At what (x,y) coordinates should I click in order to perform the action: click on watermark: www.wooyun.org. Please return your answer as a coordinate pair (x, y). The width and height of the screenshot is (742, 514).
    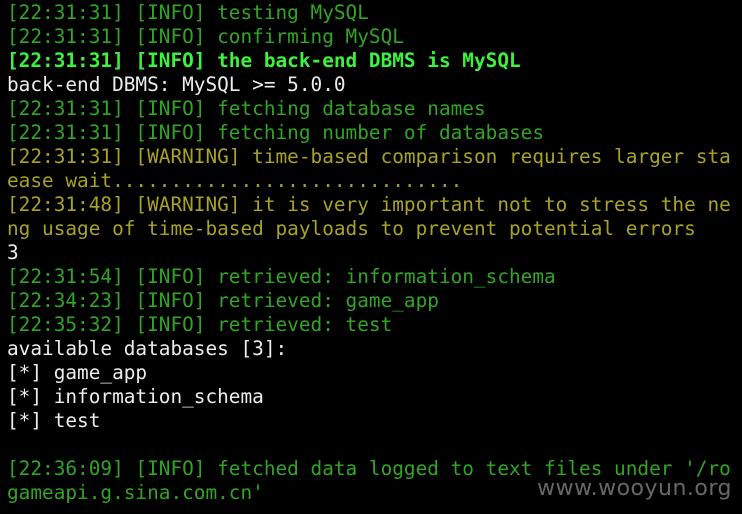
    Looking at the image, I should click on (634, 488).